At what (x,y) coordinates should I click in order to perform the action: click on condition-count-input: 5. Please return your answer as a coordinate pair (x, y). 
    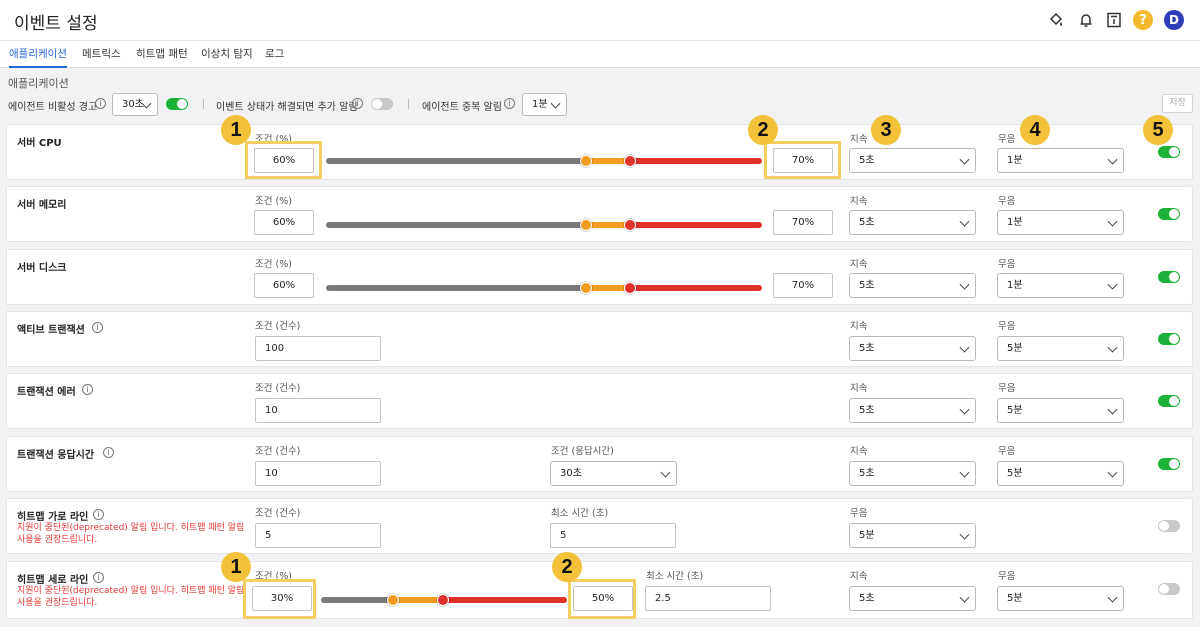
    Looking at the image, I should click on (318, 535).